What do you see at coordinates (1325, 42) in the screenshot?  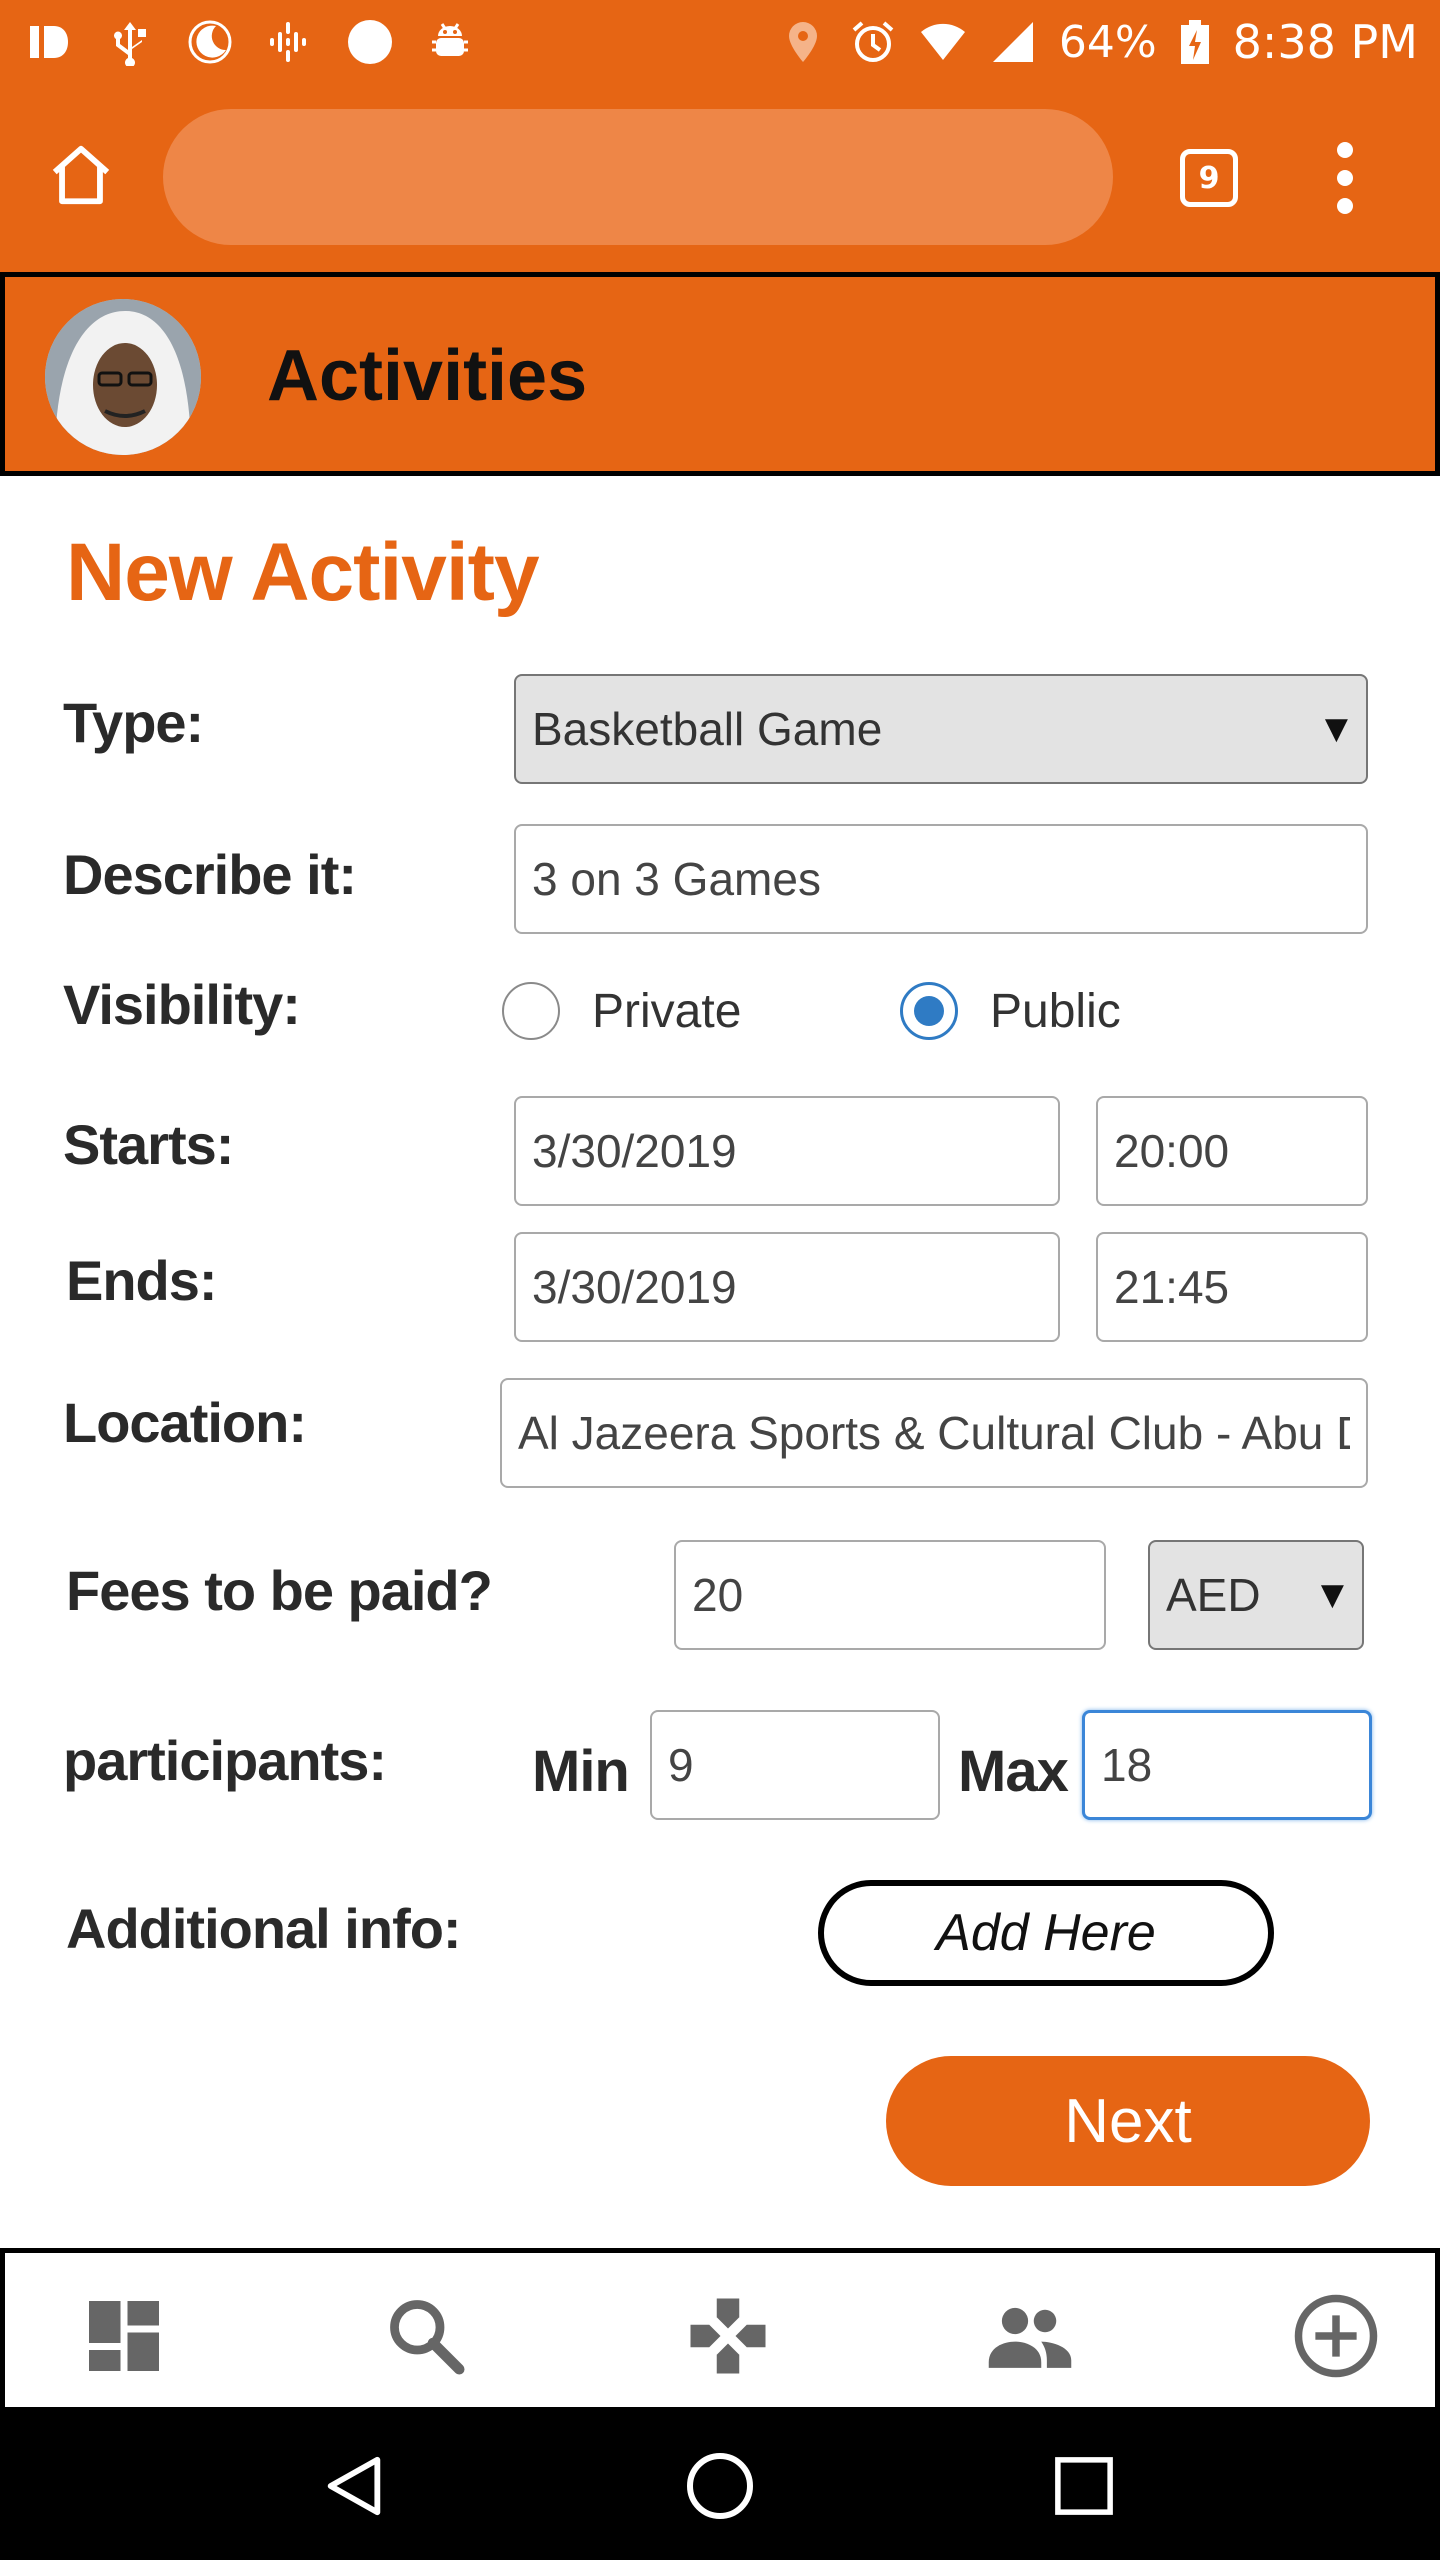 I see `clock: 8:38 PM` at bounding box center [1325, 42].